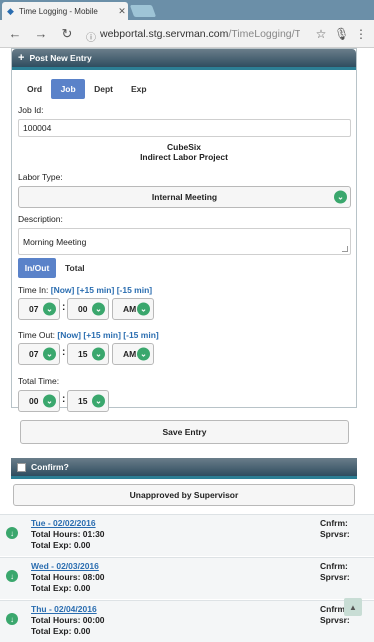 The width and height of the screenshot is (374, 642). I want to click on time-in-now-link: [Now], so click(63, 290).